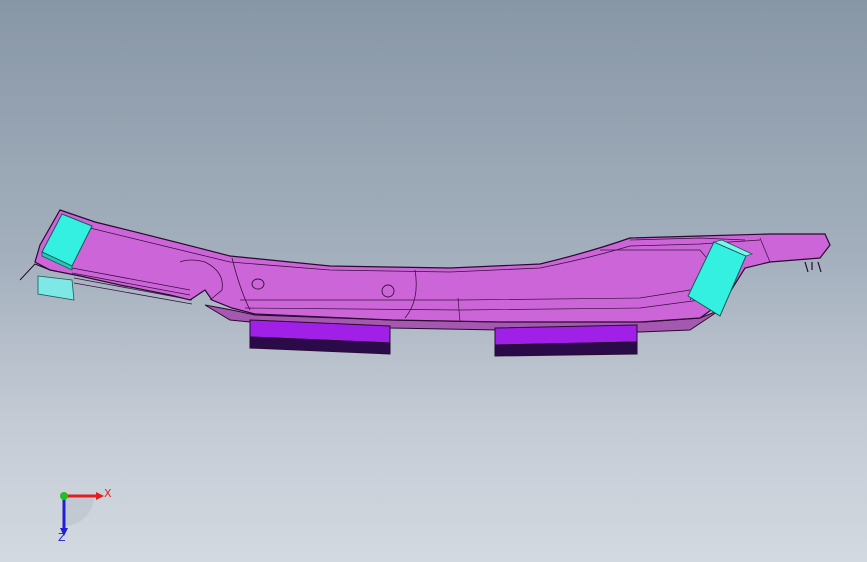 Image resolution: width=867 pixels, height=562 pixels. I want to click on coordinate-triad: X Z, so click(84, 517).